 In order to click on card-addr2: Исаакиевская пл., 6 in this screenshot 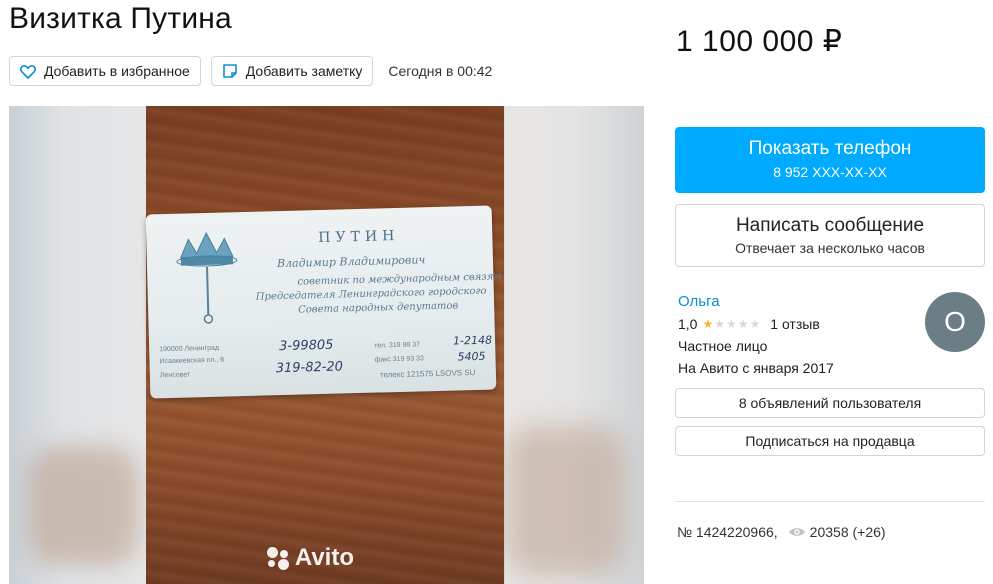, I will do `click(192, 361)`.